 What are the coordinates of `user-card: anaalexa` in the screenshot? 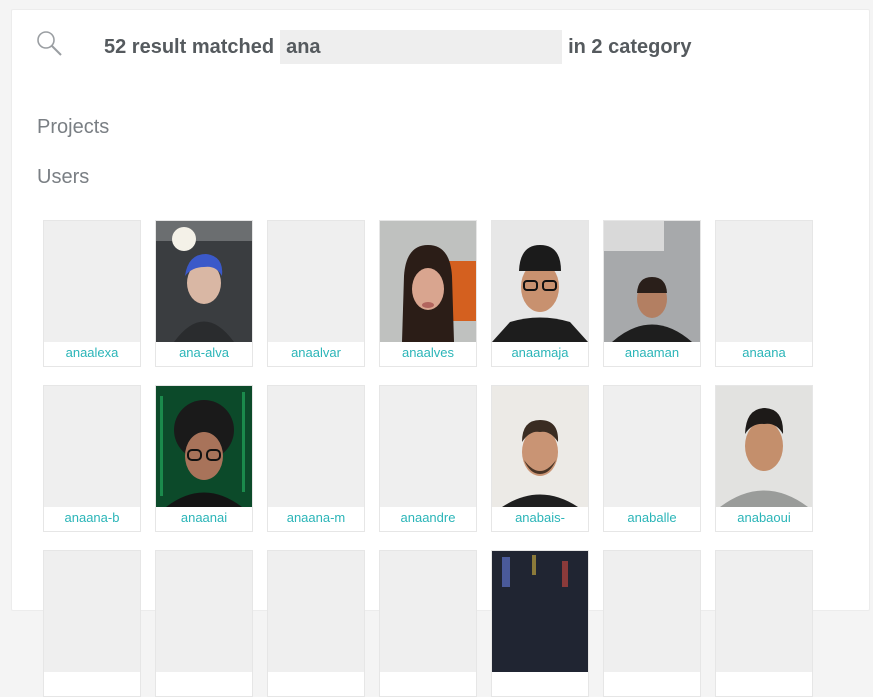 It's located at (92, 293).